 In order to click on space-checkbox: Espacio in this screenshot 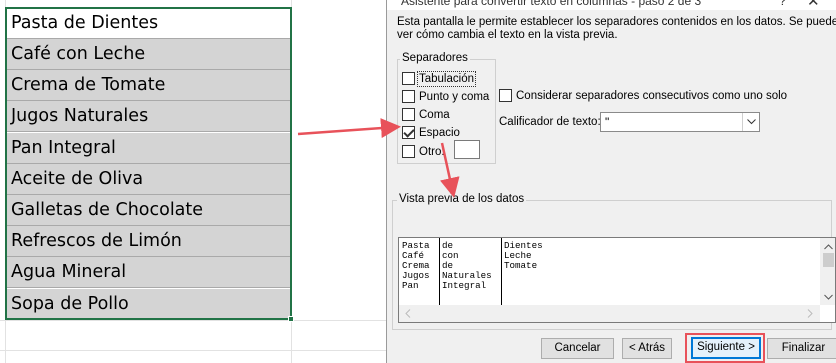, I will do `click(431, 132)`.